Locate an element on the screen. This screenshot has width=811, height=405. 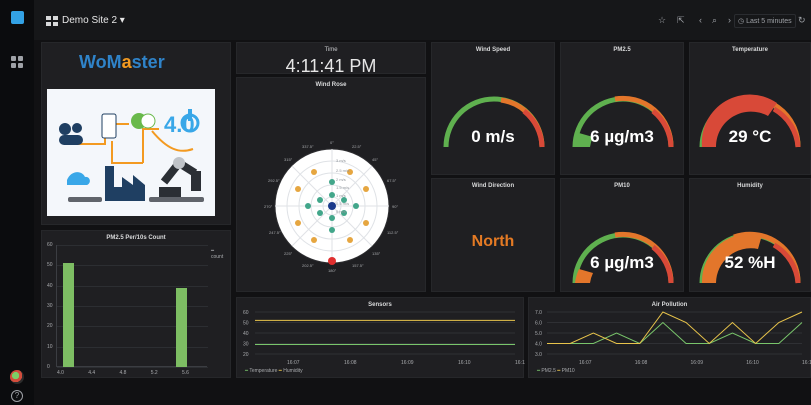
bar-y-tick-label: 50 is located at coordinates (50, 265).